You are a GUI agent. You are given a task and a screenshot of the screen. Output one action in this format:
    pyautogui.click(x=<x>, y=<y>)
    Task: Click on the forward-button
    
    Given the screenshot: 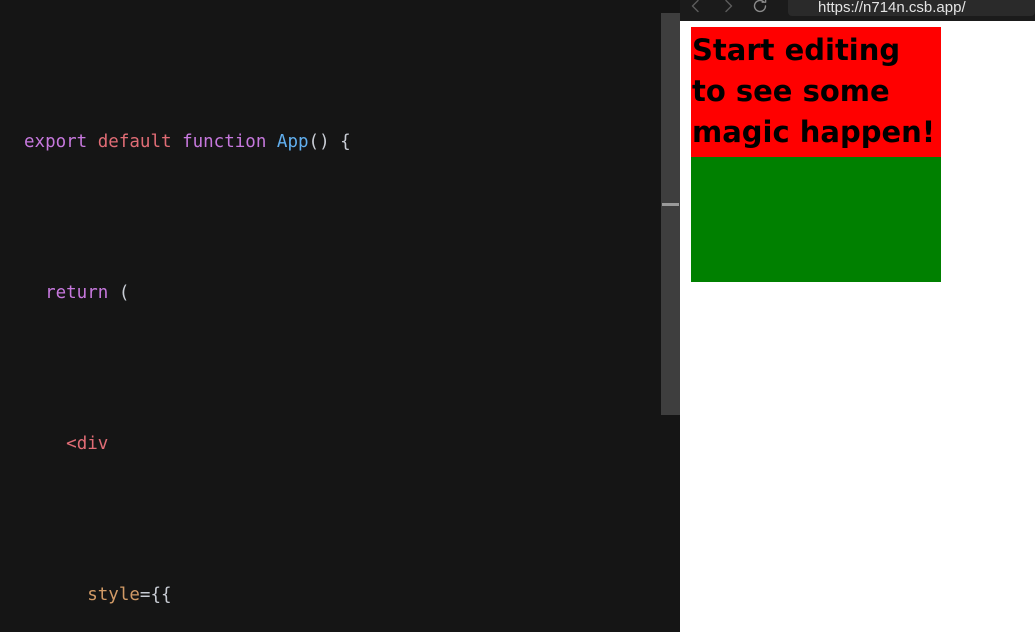 What is the action you would take?
    pyautogui.click(x=728, y=9)
    